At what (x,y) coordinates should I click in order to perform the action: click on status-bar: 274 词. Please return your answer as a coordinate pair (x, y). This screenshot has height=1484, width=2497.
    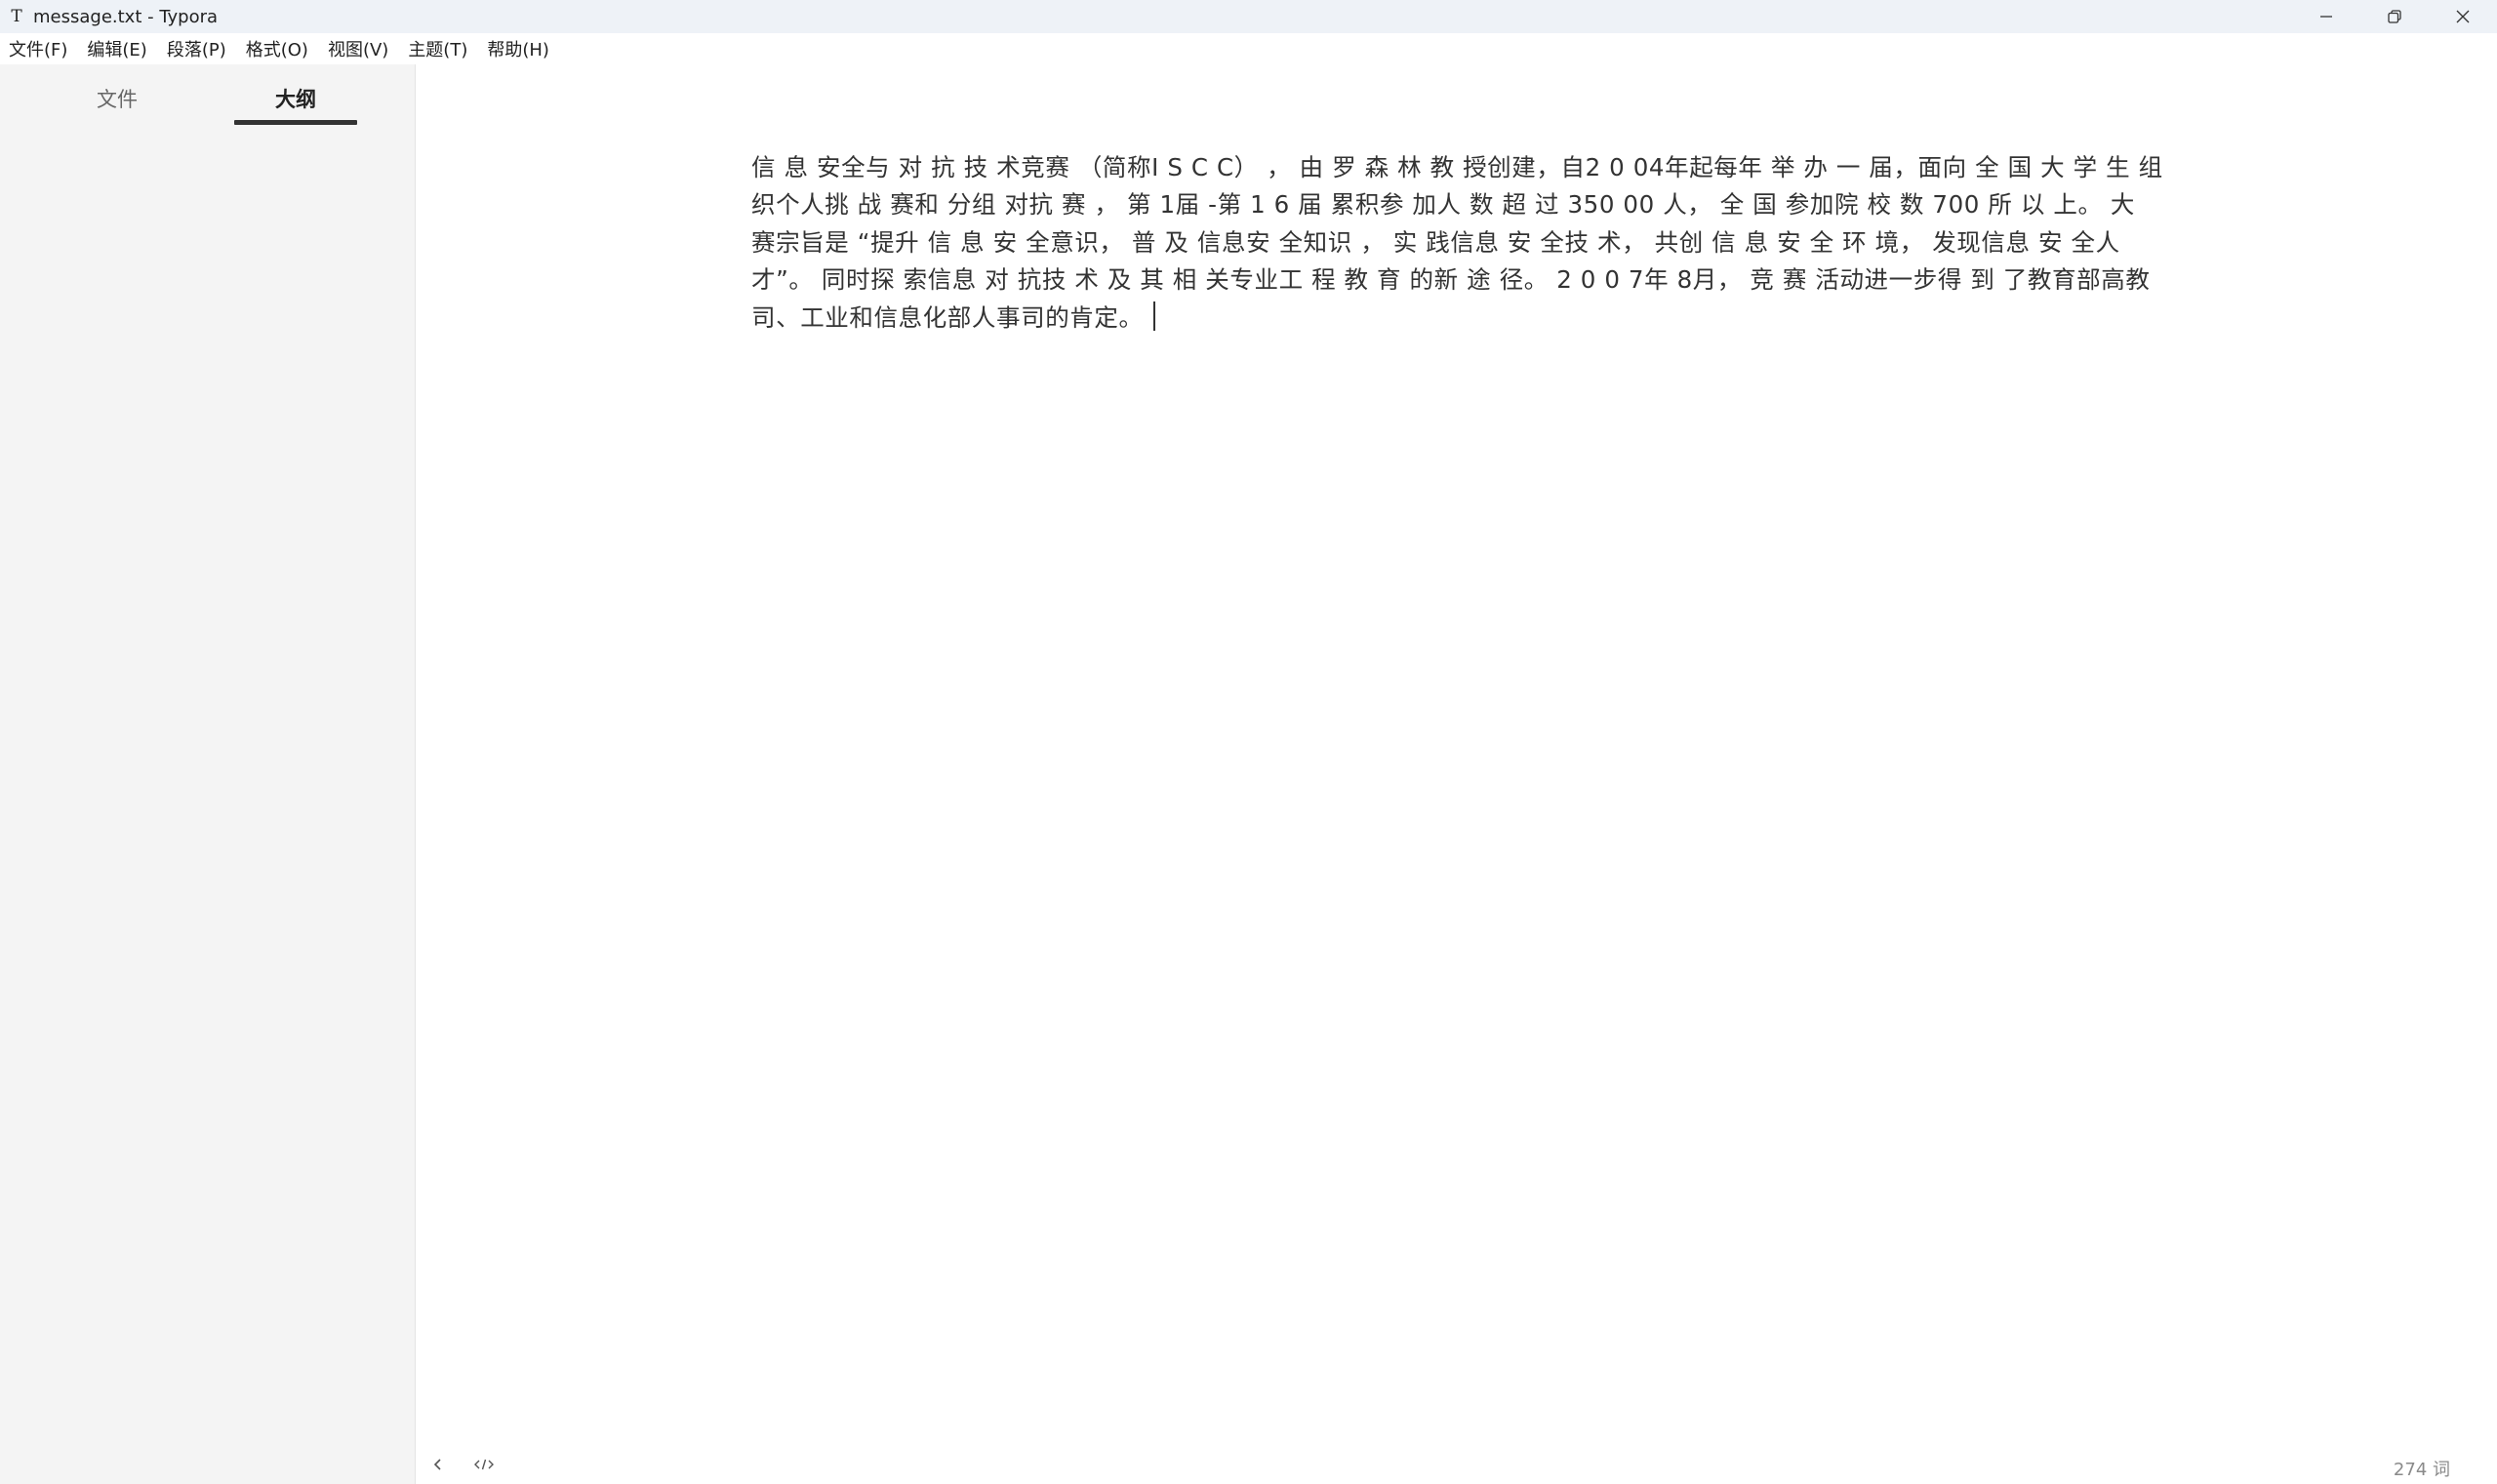
    Looking at the image, I should click on (1457, 1464).